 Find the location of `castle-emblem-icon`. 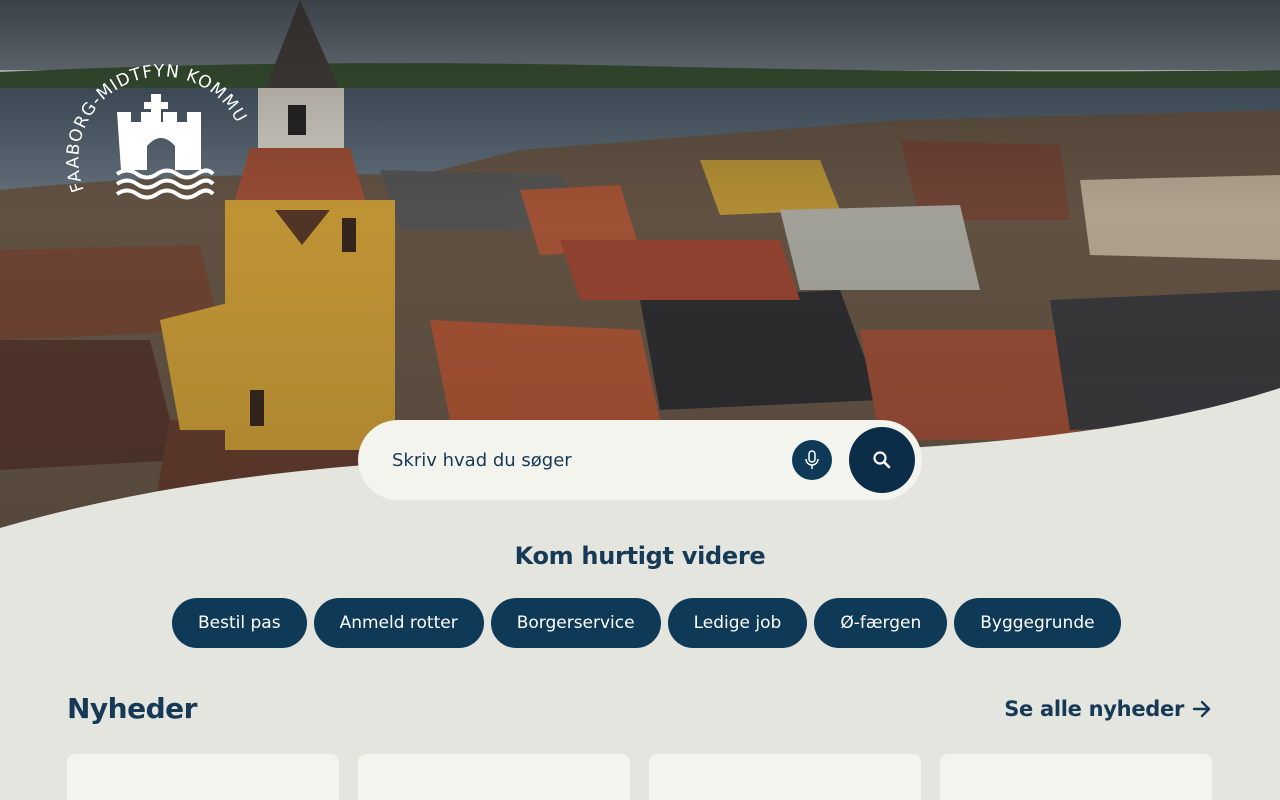

castle-emblem-icon is located at coordinates (159, 132).